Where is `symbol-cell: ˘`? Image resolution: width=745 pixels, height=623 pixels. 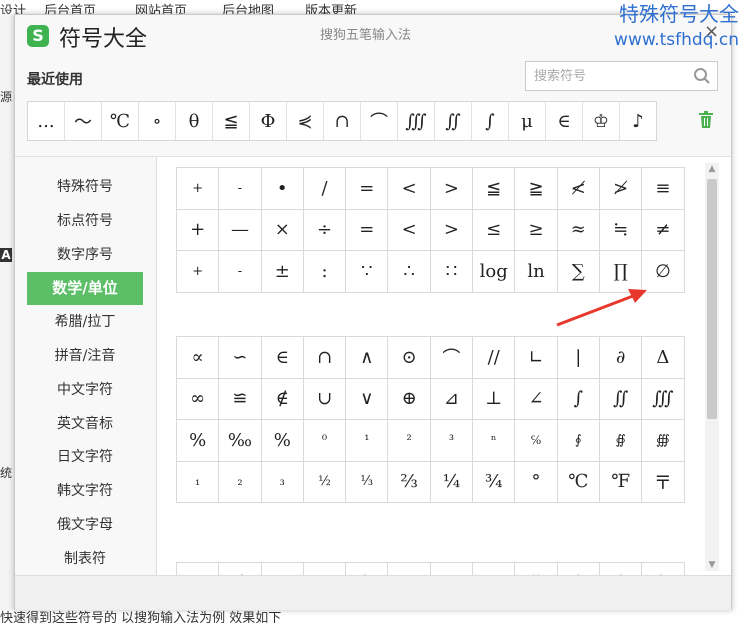 symbol-cell: ˘ is located at coordinates (325, 569).